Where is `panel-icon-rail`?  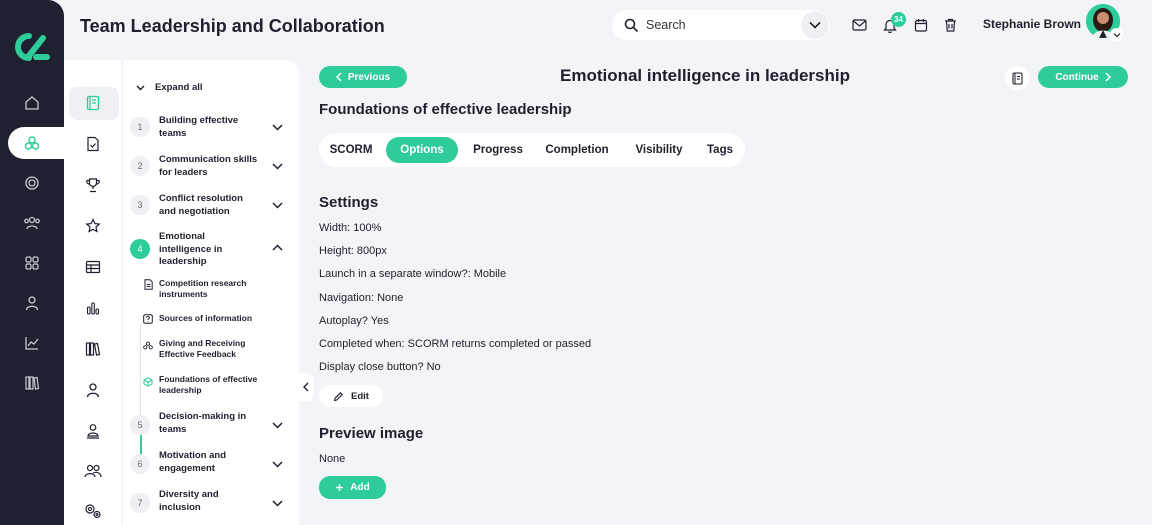
panel-icon-rail is located at coordinates (93, 292).